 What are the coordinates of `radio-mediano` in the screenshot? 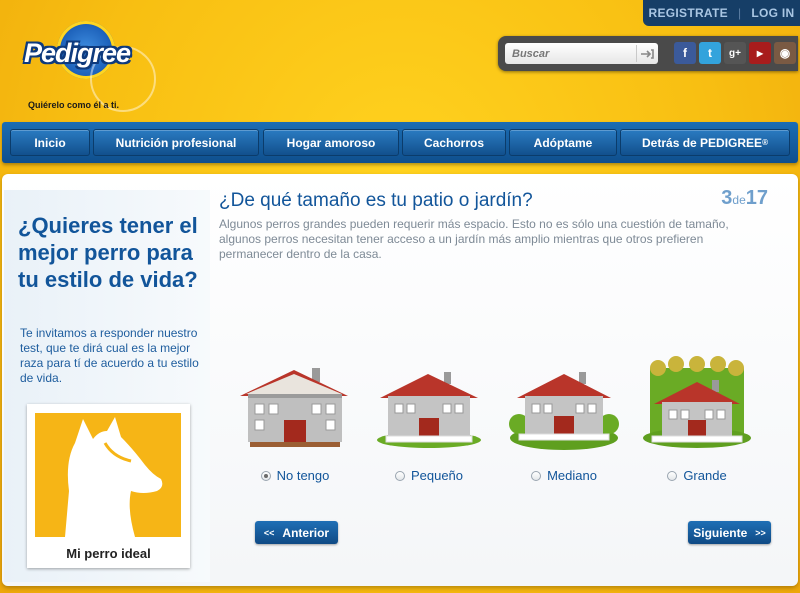 It's located at (536, 475).